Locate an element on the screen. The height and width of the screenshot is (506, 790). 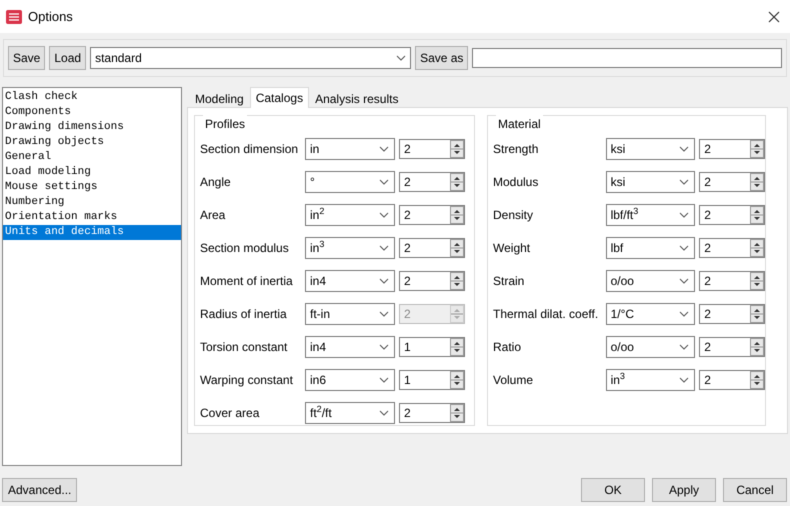
unit-dropdown: 1/°C is located at coordinates (651, 313).